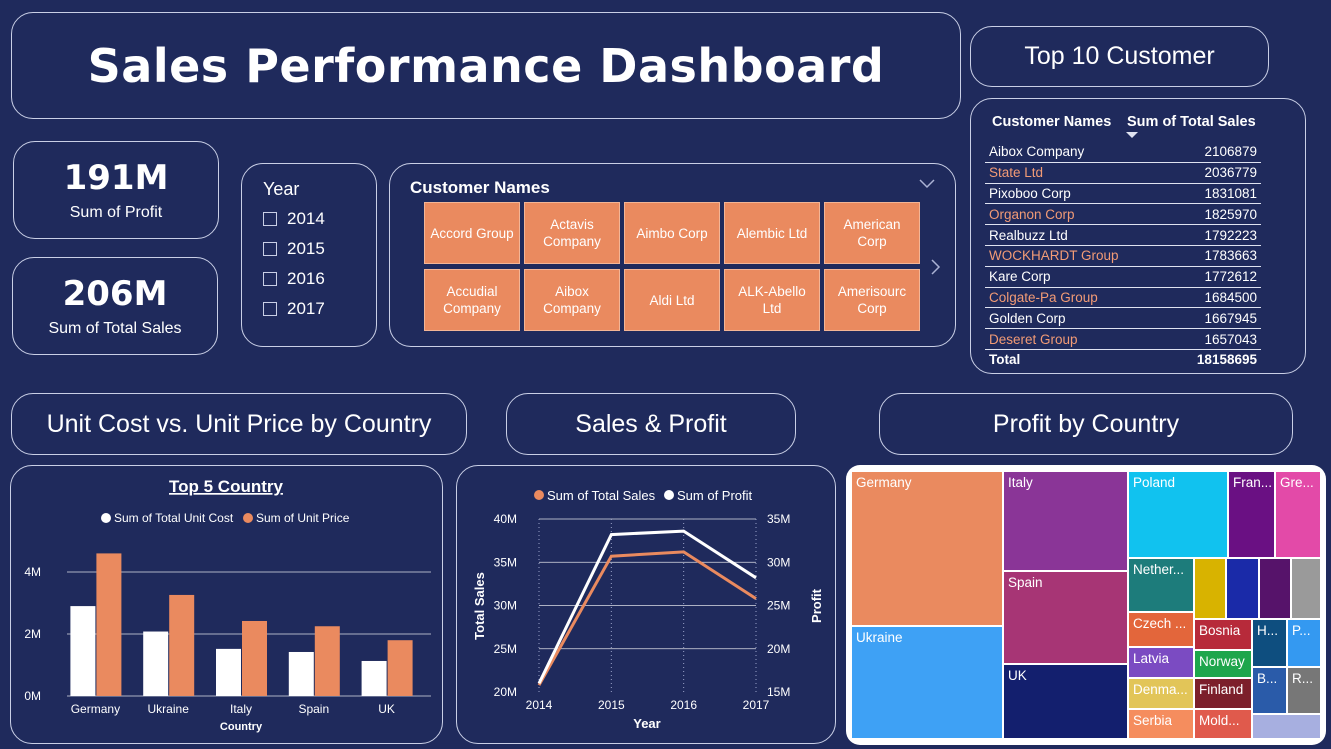 This screenshot has height=749, width=1331. Describe the element at coordinates (1123, 173) in the screenshot. I see `table-row: State Ltd 2036779` at that location.